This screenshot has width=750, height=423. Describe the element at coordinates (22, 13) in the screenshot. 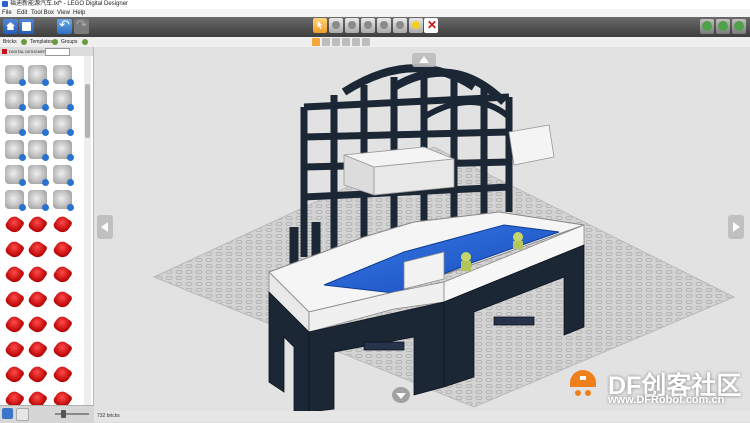

I see `menu-edit: Edit` at that location.